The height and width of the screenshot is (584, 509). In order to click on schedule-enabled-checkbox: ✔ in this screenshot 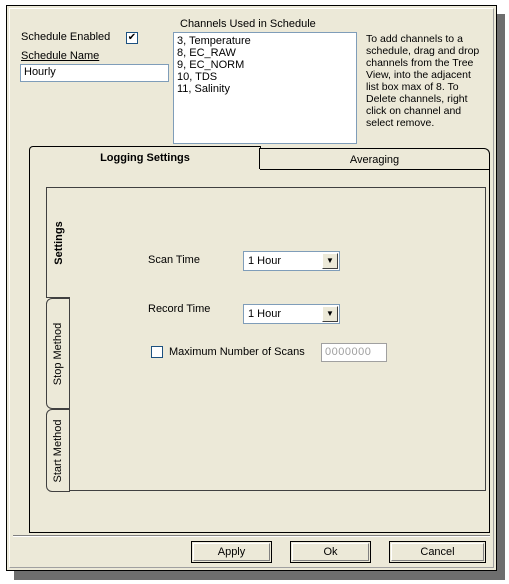, I will do `click(132, 38)`.